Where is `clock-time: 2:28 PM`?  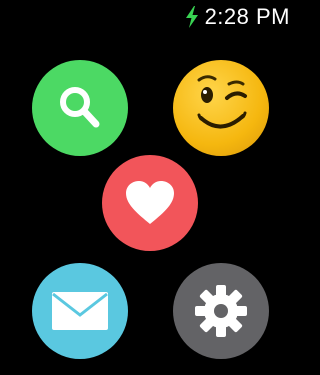 clock-time: 2:28 PM is located at coordinates (247, 16).